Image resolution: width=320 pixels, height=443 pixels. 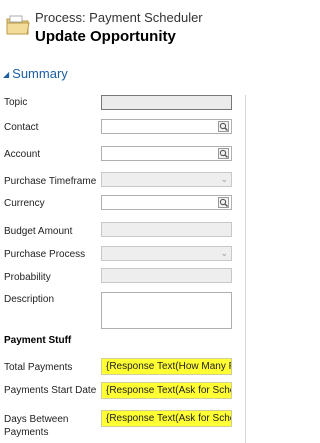 I want to click on process-folder-icon, so click(x=18, y=25).